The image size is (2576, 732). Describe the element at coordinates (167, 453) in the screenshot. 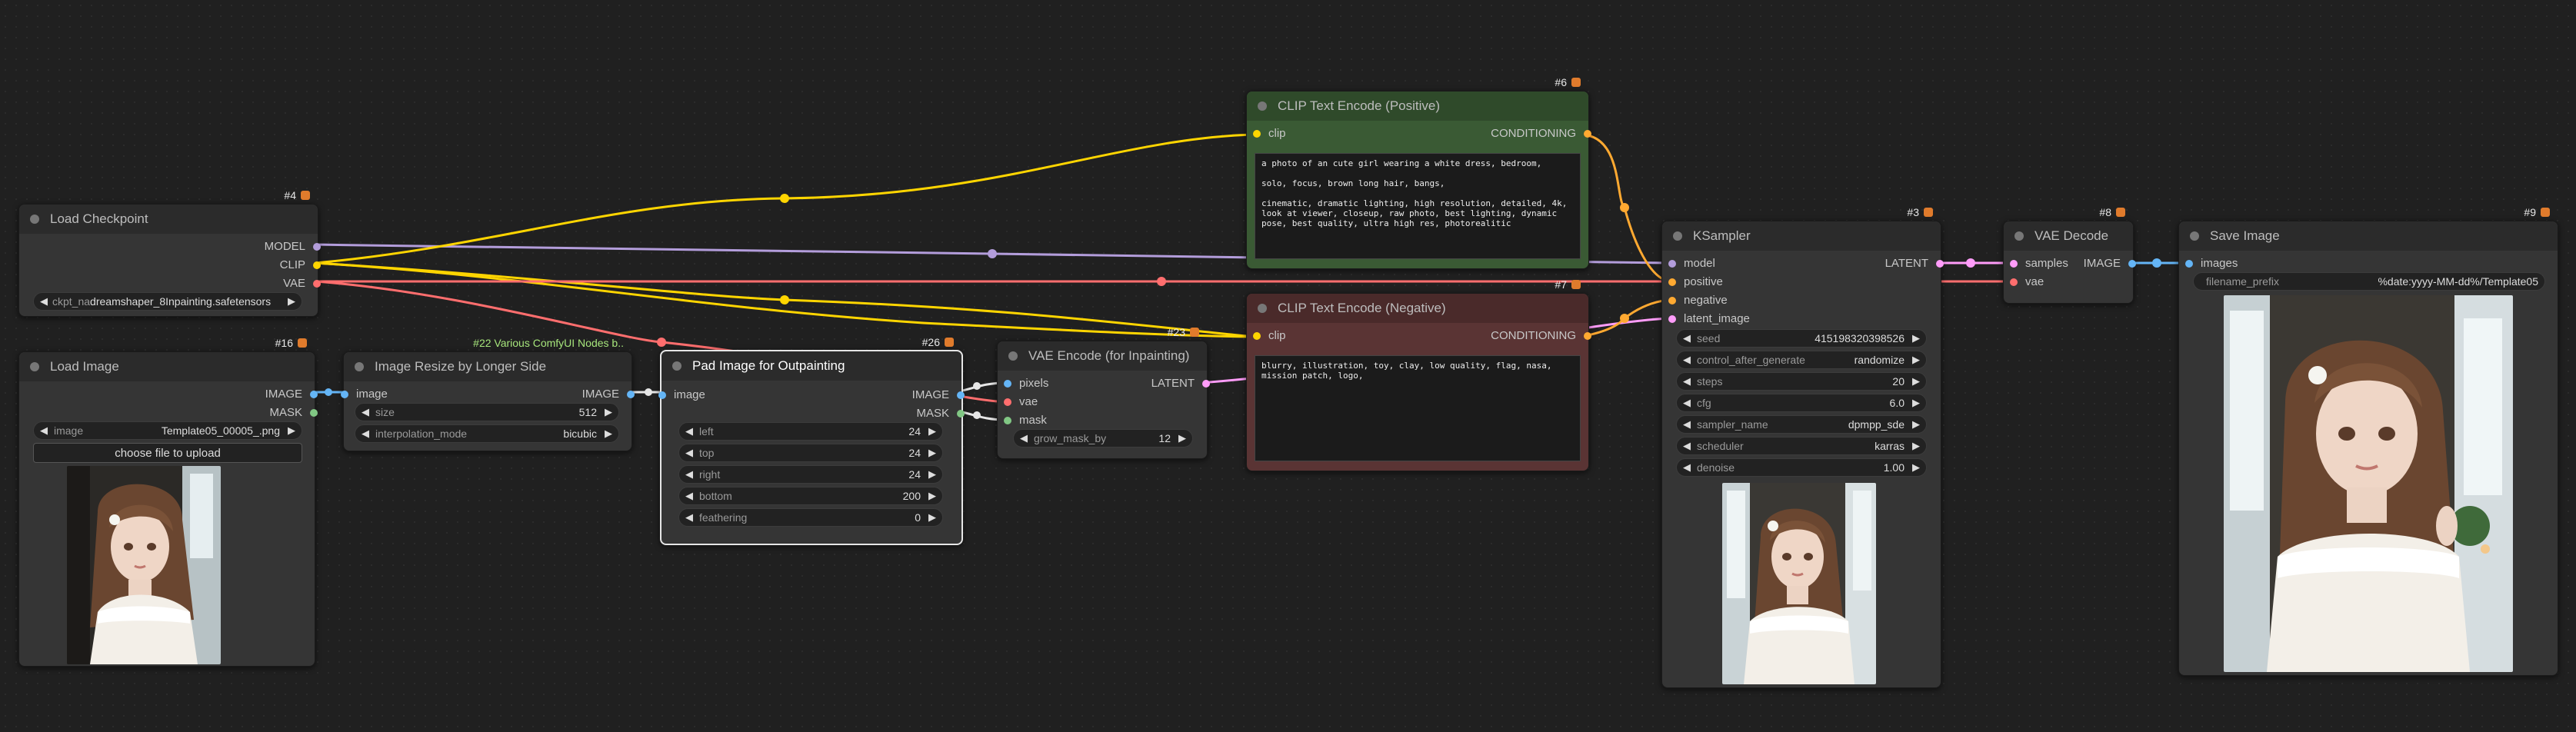

I see `upload-button: choose file to upload` at that location.